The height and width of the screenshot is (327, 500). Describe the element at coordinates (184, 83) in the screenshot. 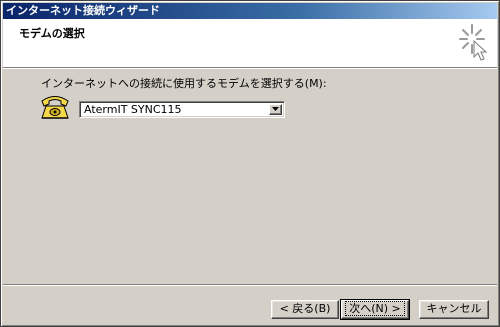

I see `modem-prompt-label: インターネットへの接続に使用するモデムを選択する(M):` at that location.